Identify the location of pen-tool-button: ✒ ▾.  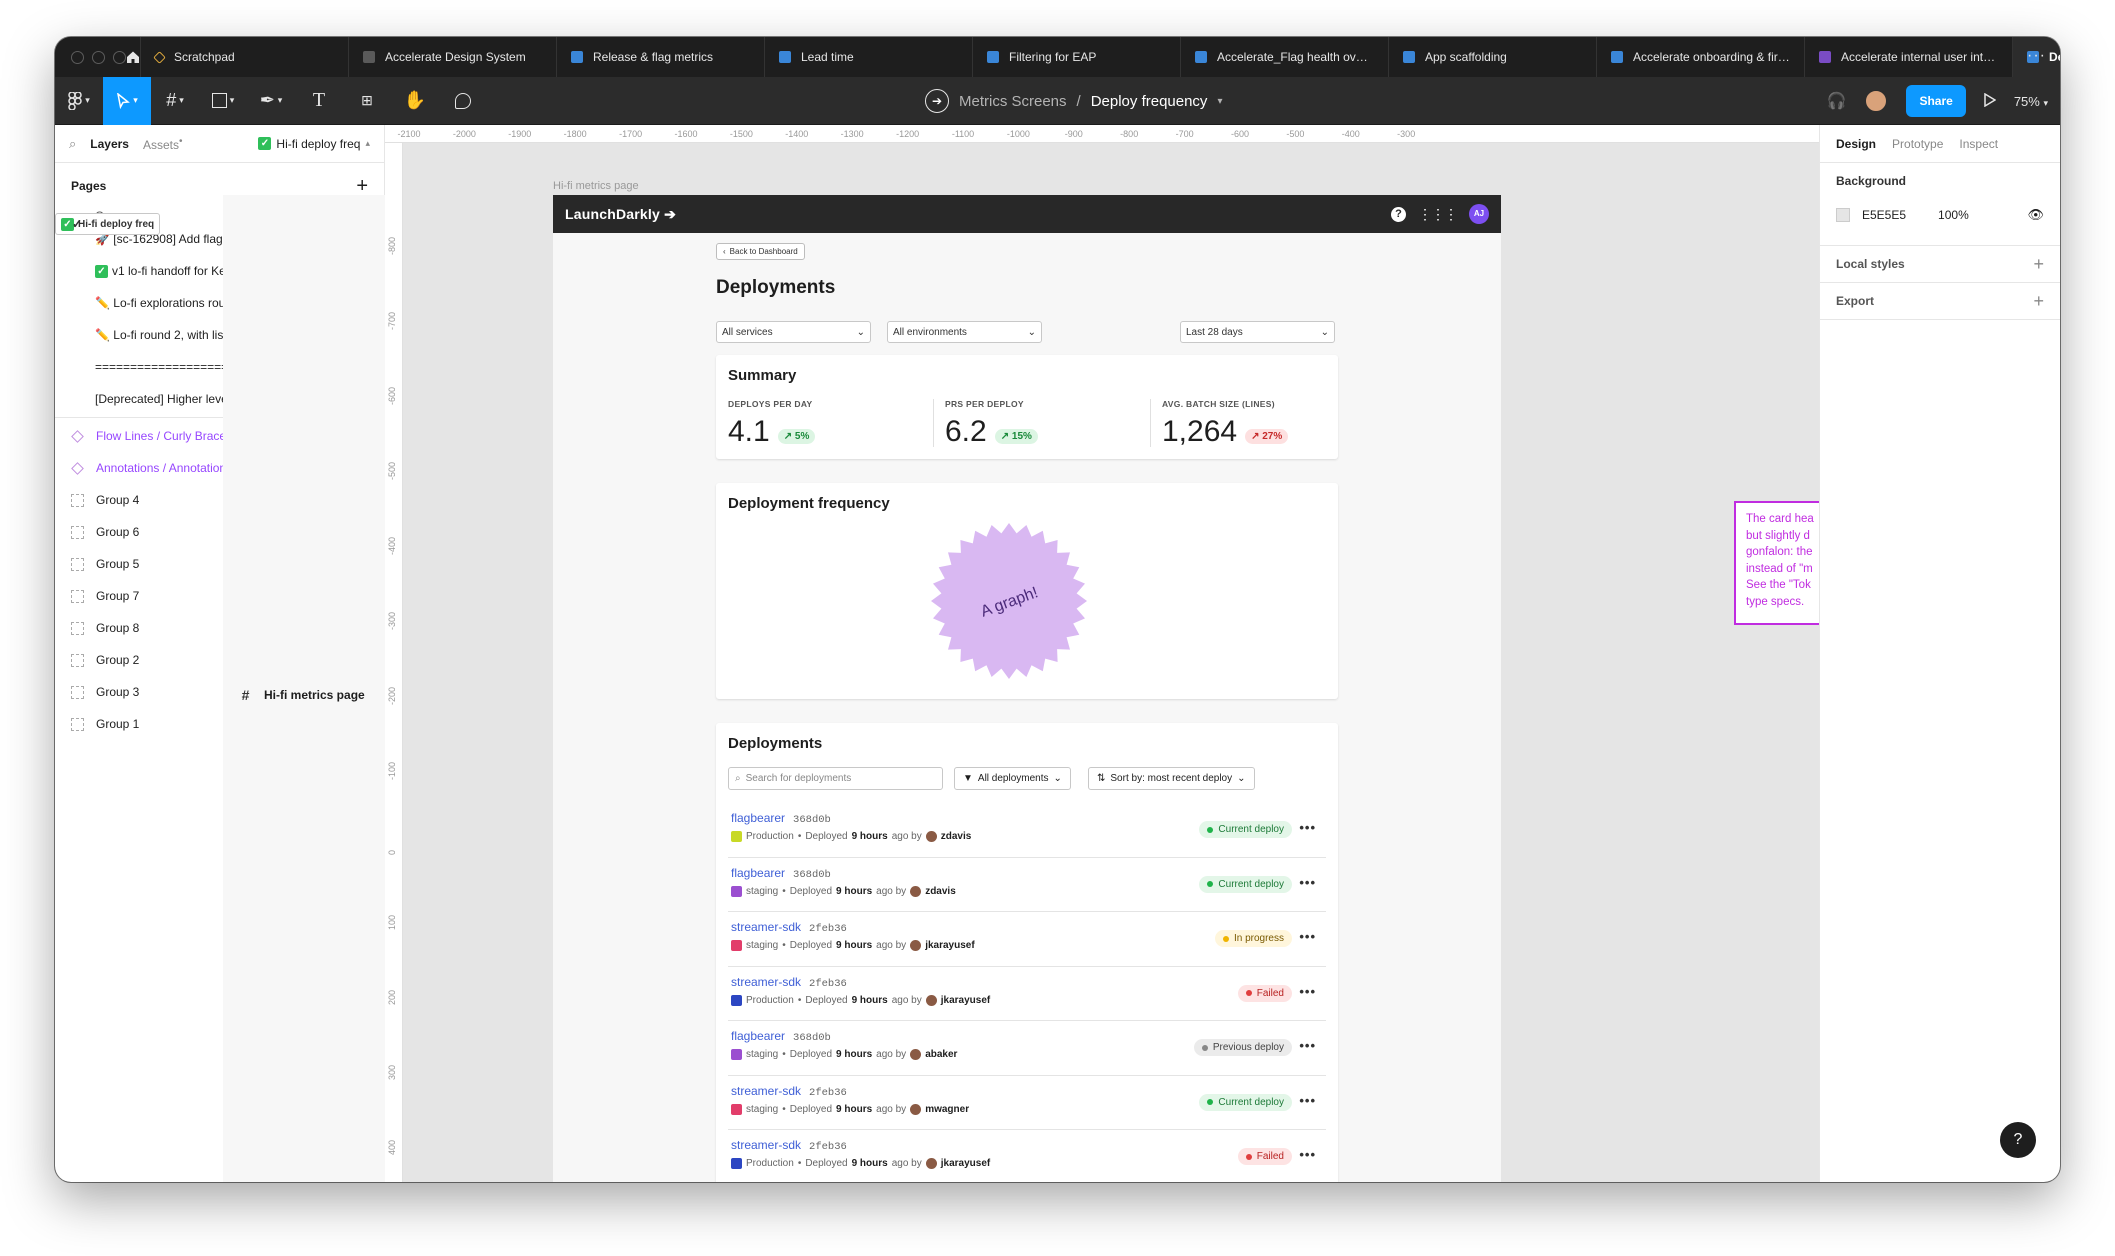
(271, 101).